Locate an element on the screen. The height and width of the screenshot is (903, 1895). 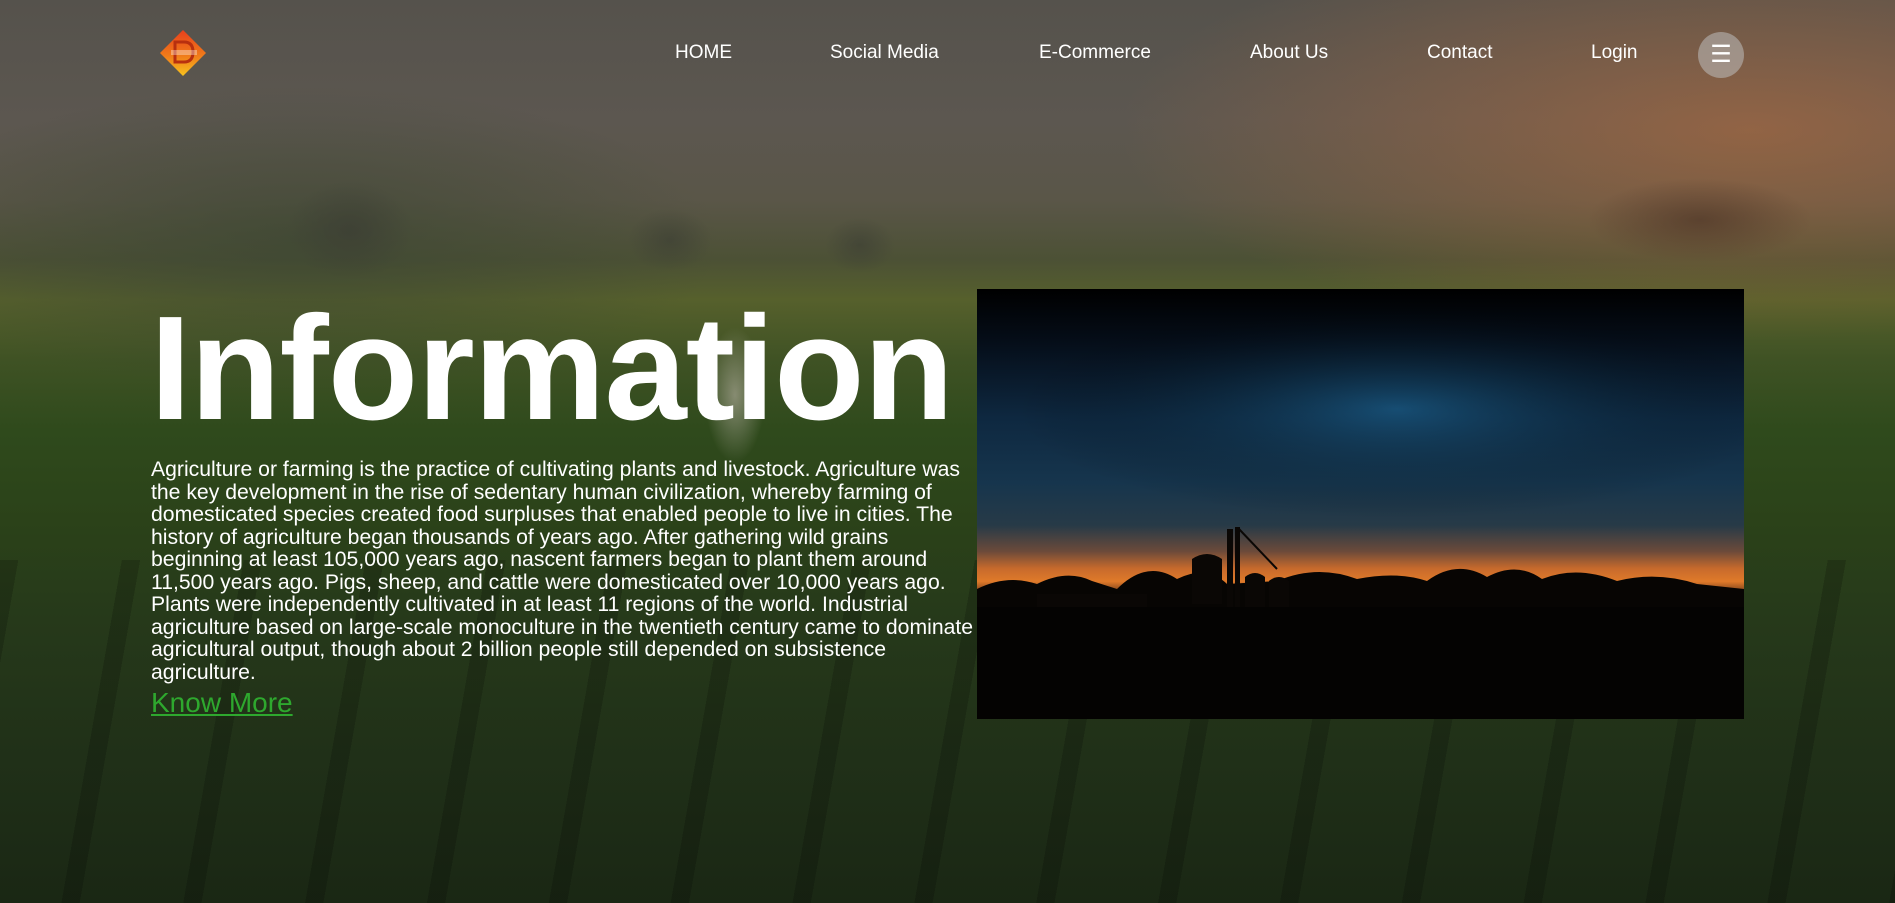
background-trees is located at coordinates (947, 225).